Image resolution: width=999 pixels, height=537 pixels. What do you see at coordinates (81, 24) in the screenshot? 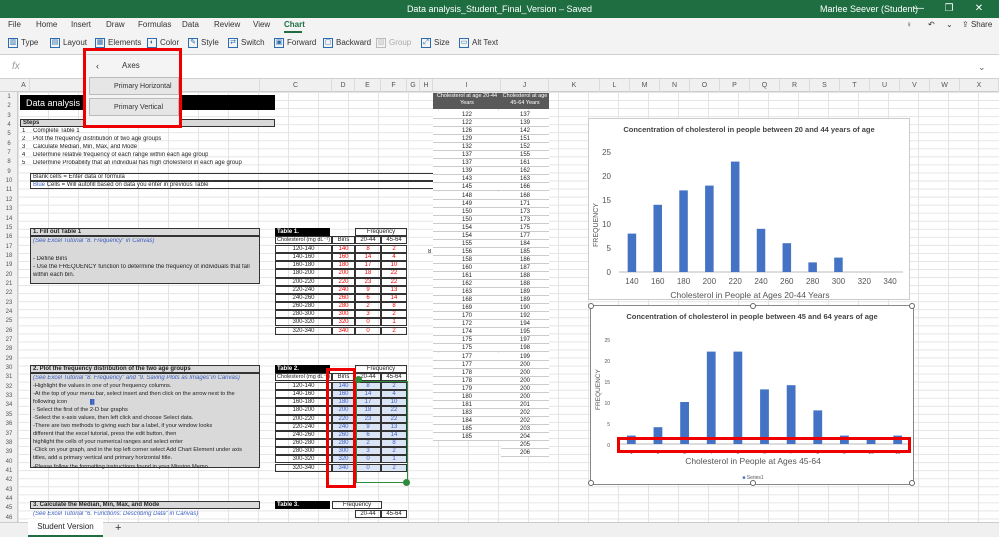
I see `menu-insert: Insert` at bounding box center [81, 24].